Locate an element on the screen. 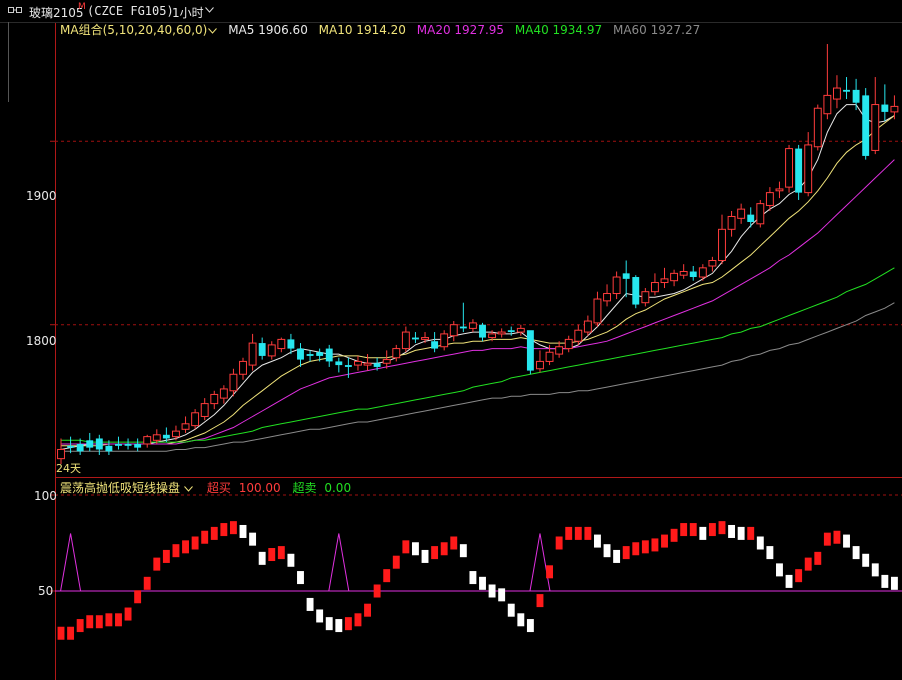  ma-group-label: MA组合(5,10,20,40,60,0) is located at coordinates (133, 30).